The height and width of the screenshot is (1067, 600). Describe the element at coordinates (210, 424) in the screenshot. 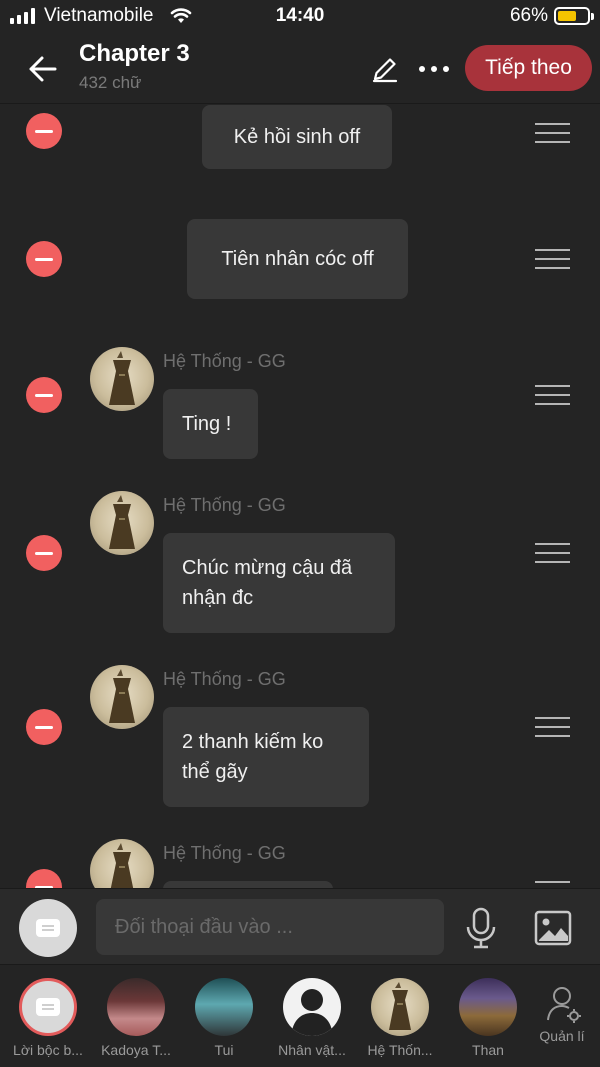

I see `dialogue-bubble: Ting !` at that location.